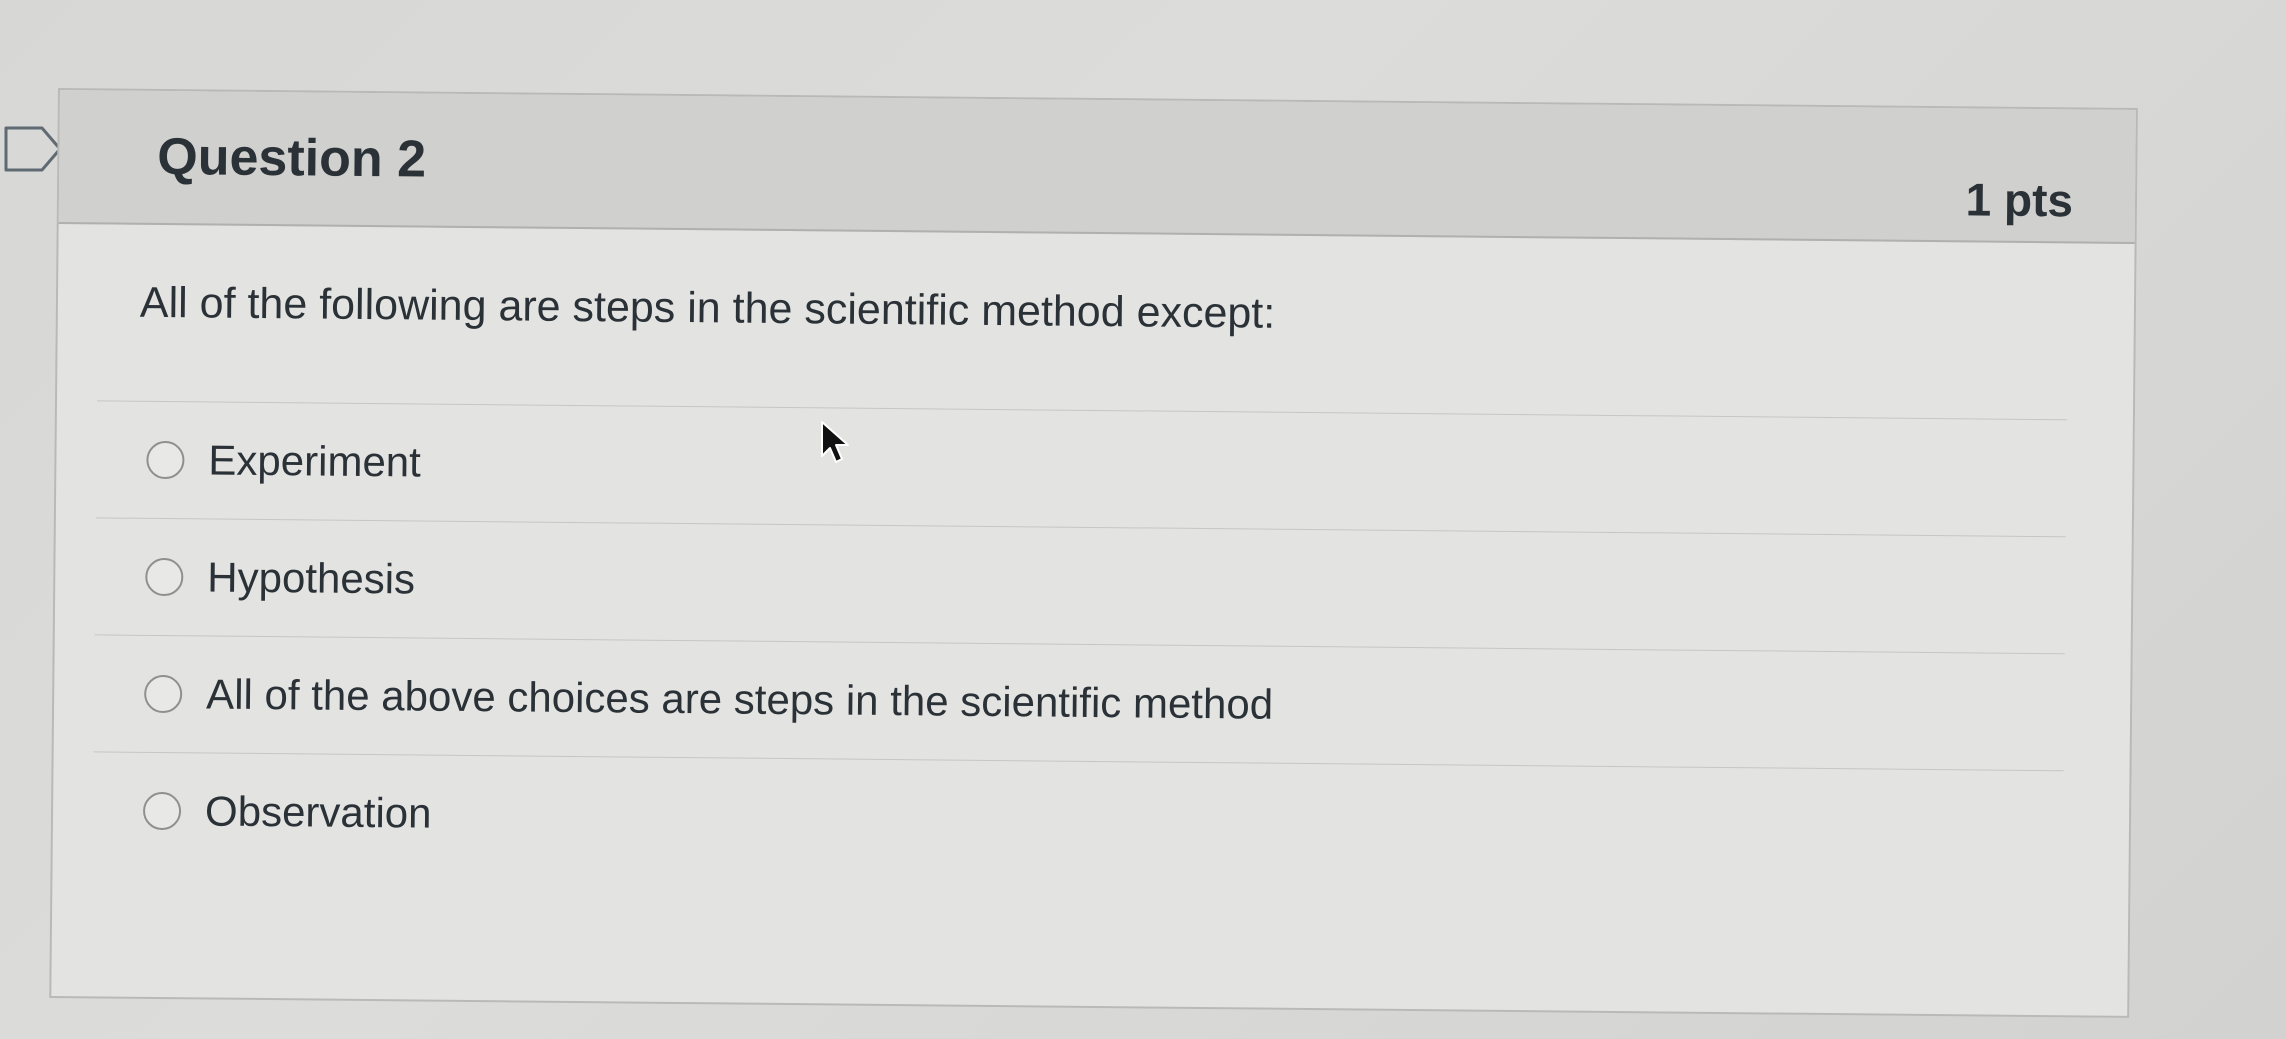  What do you see at coordinates (33, 149) in the screenshot?
I see `flag-question-icon` at bounding box center [33, 149].